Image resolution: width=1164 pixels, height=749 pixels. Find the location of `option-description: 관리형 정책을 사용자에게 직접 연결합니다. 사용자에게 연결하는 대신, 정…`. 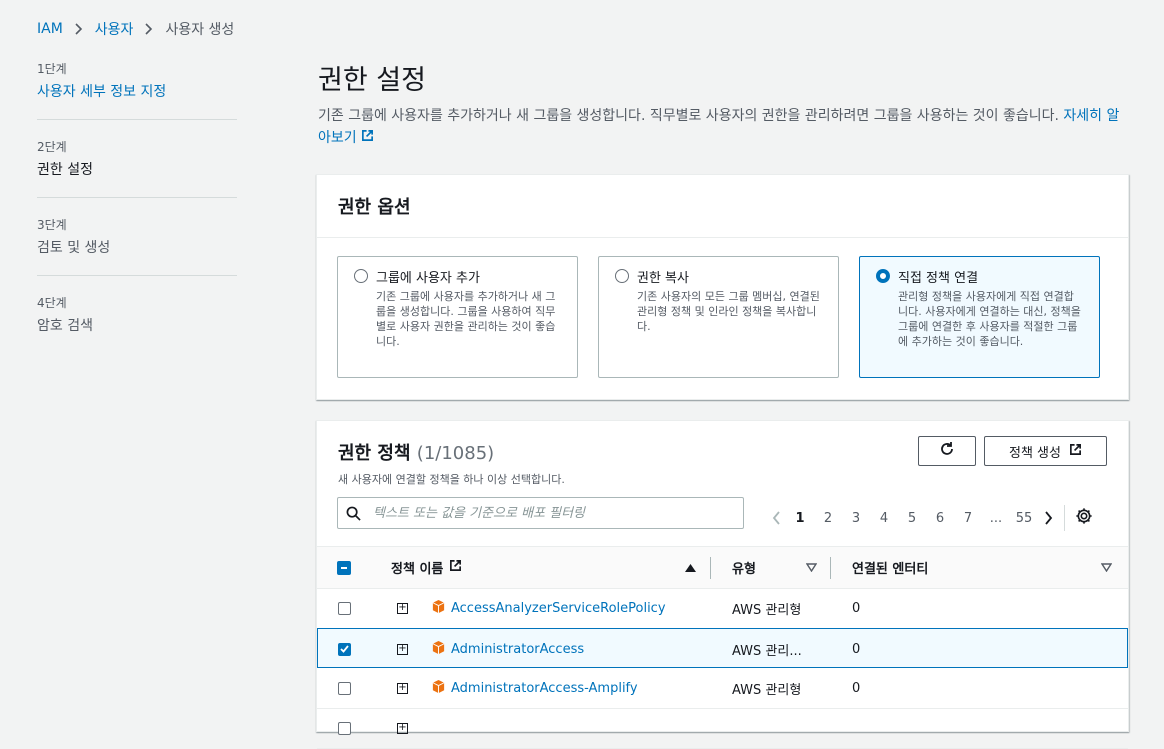

option-description: 관리형 정책을 사용자에게 직접 연결합니다. 사용자에게 연결하는 대신, 정… is located at coordinates (989, 319).